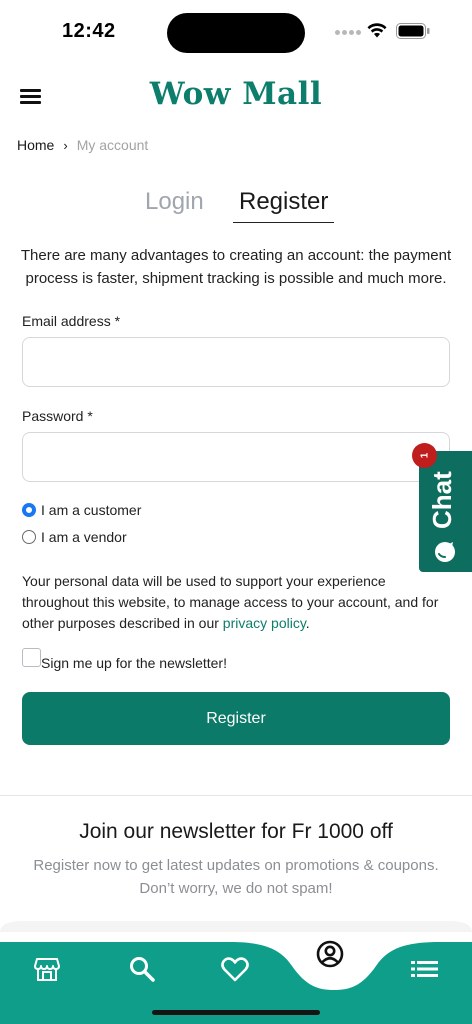 The image size is (472, 1024). I want to click on breadcrumb-home: Home, so click(35, 145).